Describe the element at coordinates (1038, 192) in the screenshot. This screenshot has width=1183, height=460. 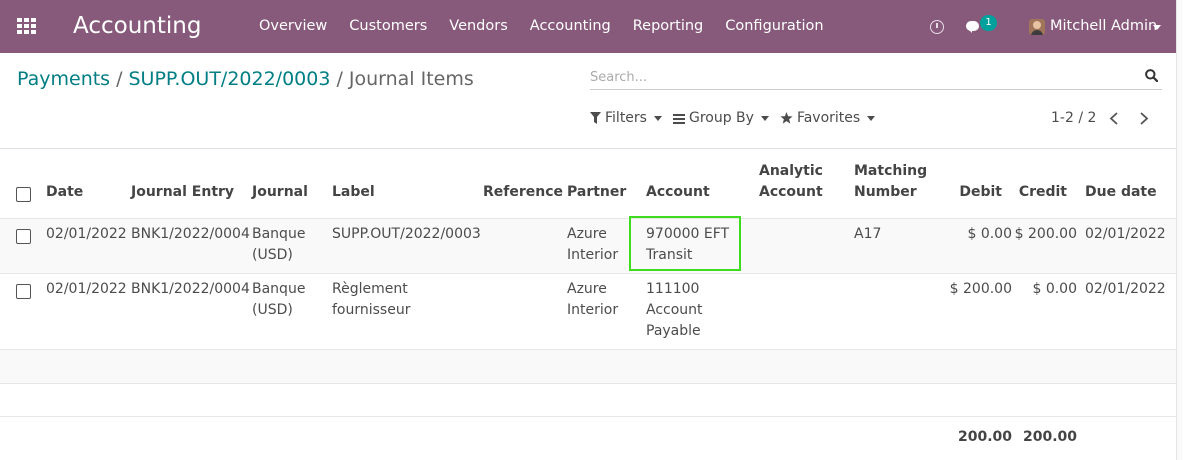
I see `column-credit: Credit` at that location.